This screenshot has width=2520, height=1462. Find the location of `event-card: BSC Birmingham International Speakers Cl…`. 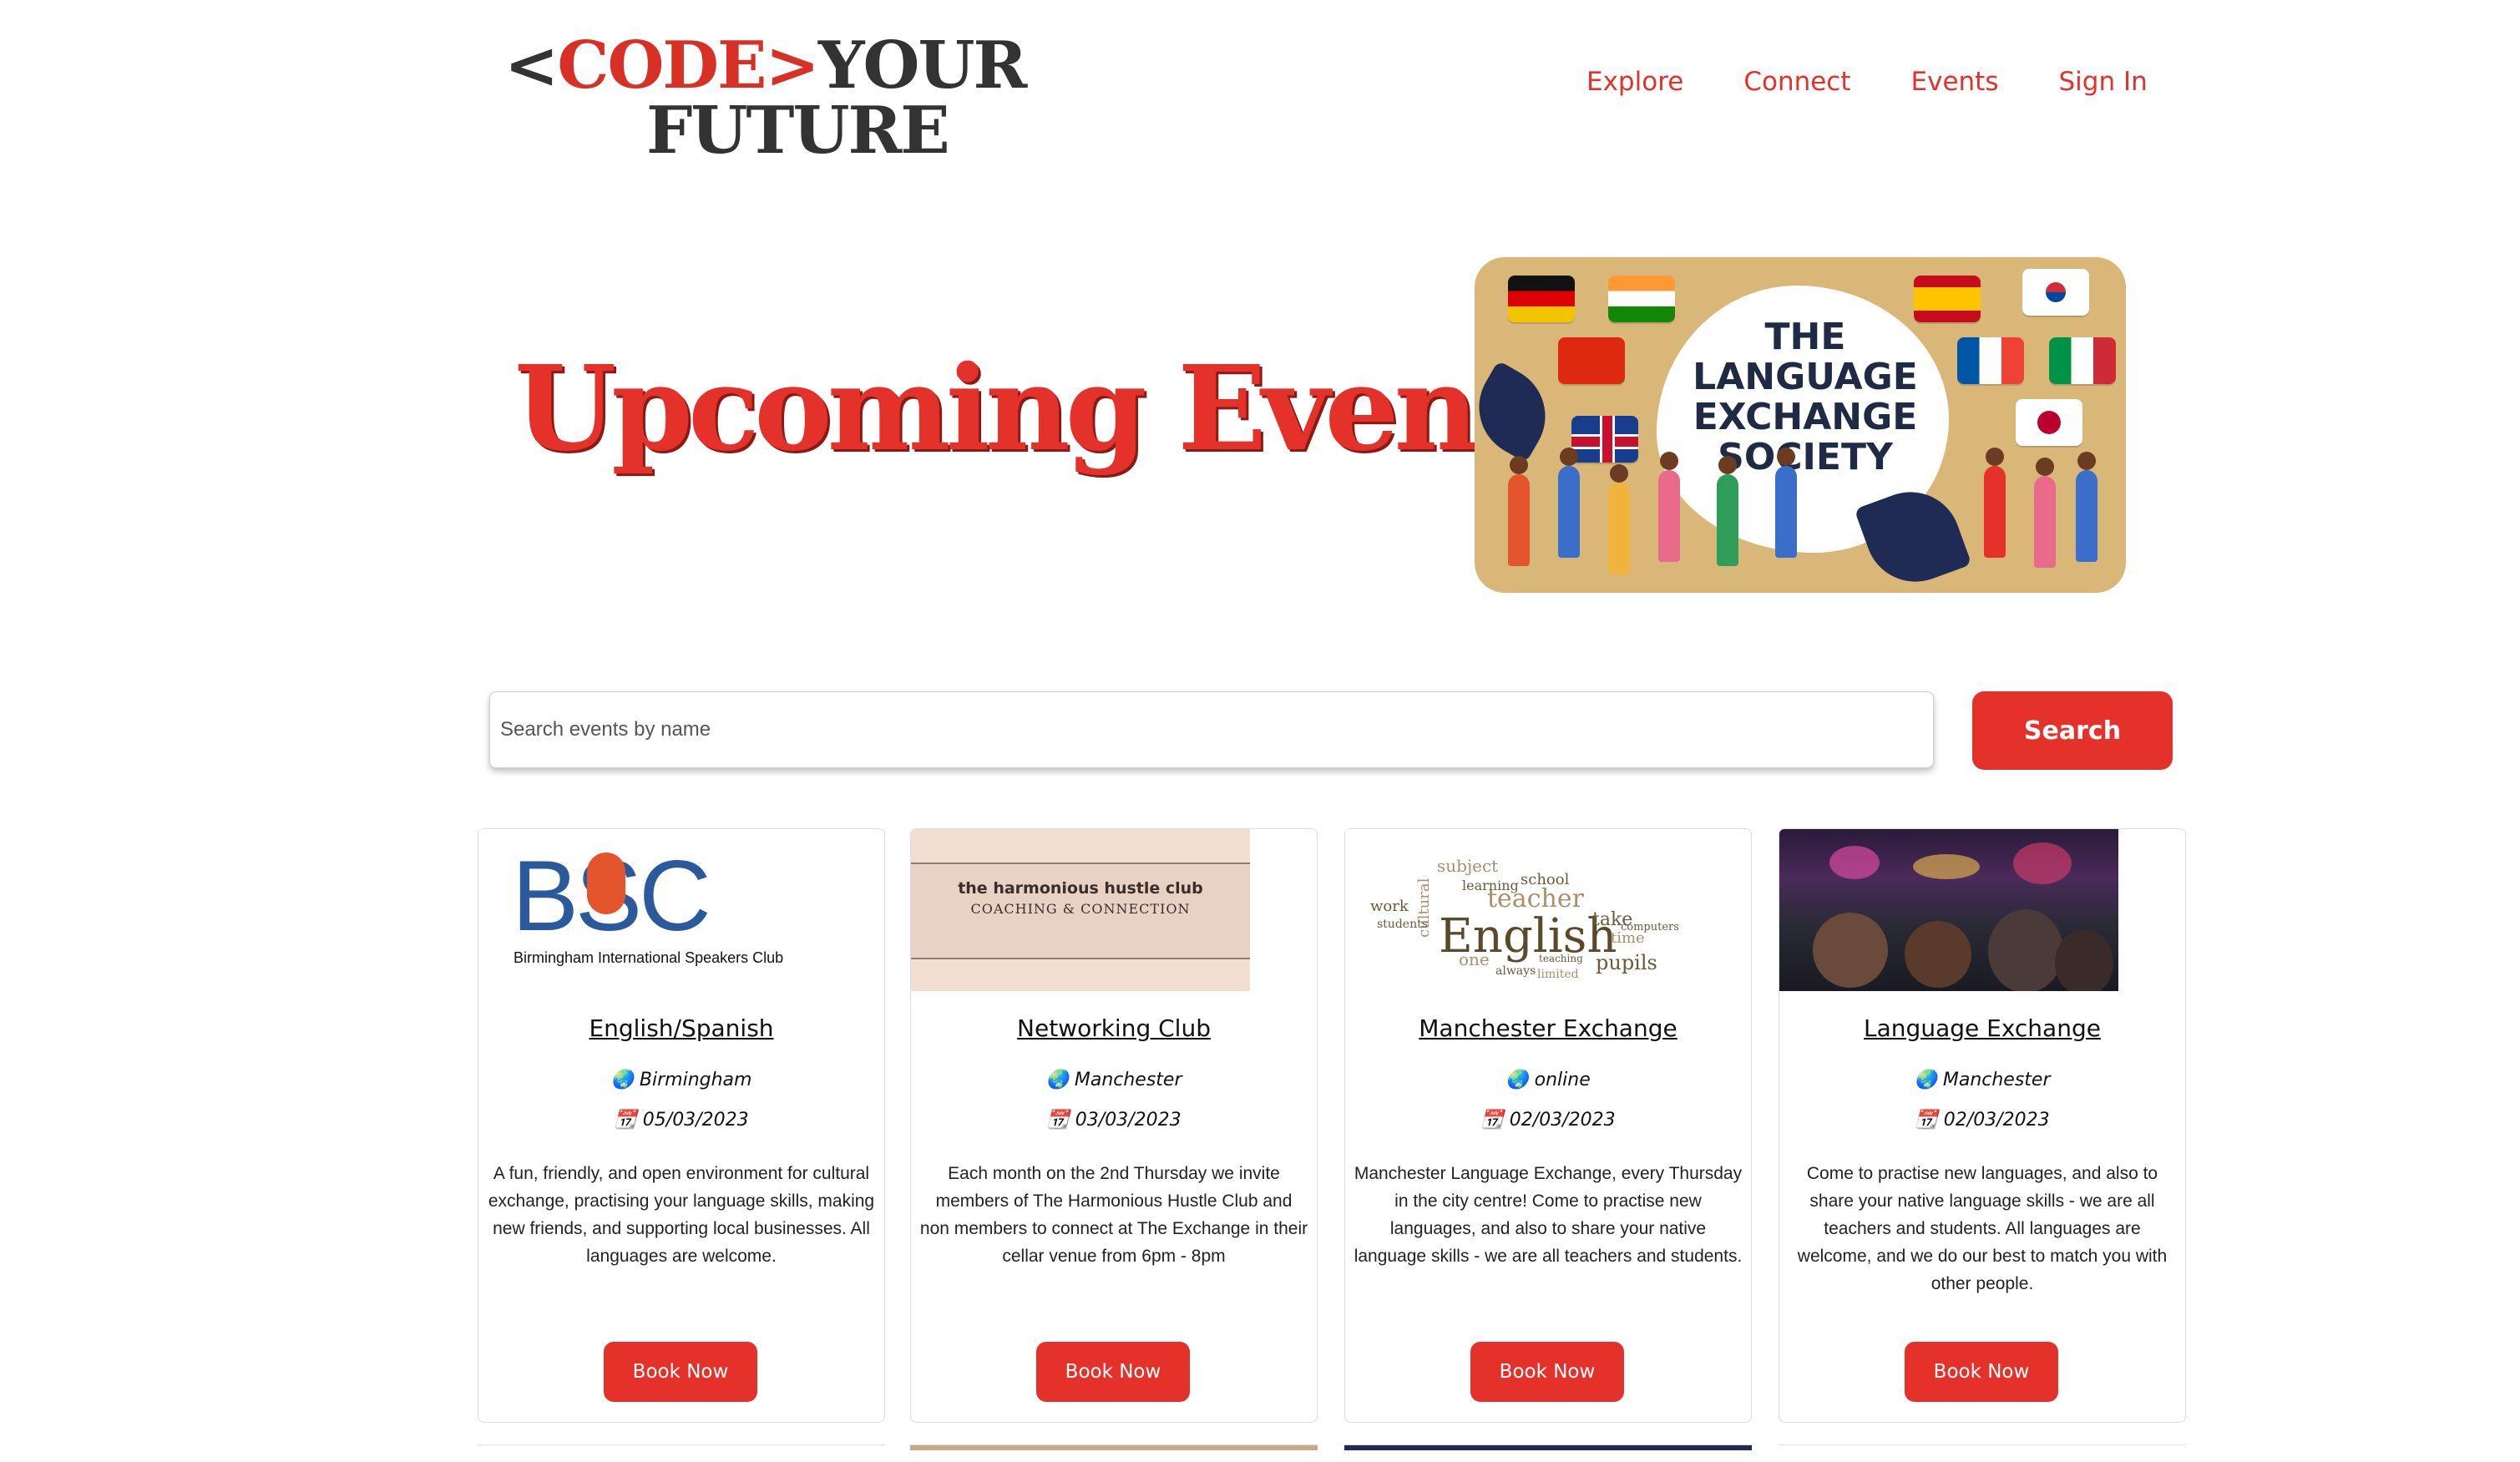

event-card: BSC Birmingham International Speakers Cl… is located at coordinates (681, 1125).